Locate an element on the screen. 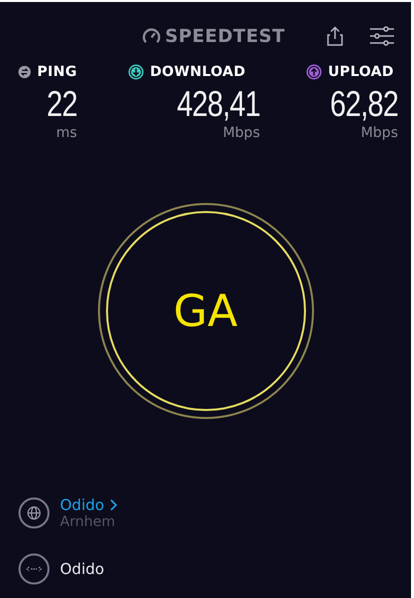 This screenshot has height=598, width=414. settings-icon is located at coordinates (382, 36).